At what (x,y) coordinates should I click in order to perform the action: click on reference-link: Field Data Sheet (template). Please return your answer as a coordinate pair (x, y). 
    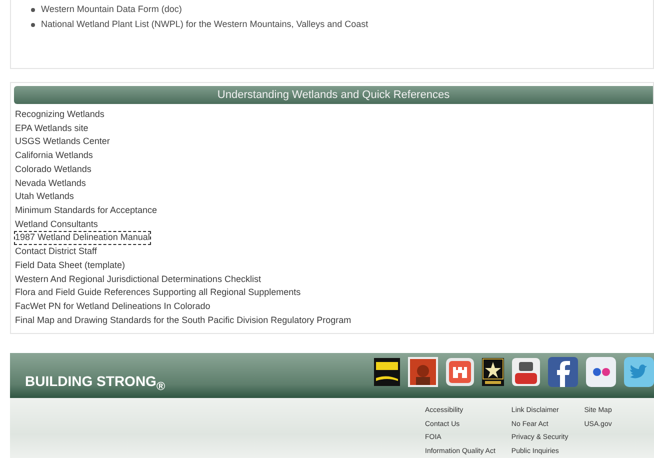
    Looking at the image, I should click on (70, 265).